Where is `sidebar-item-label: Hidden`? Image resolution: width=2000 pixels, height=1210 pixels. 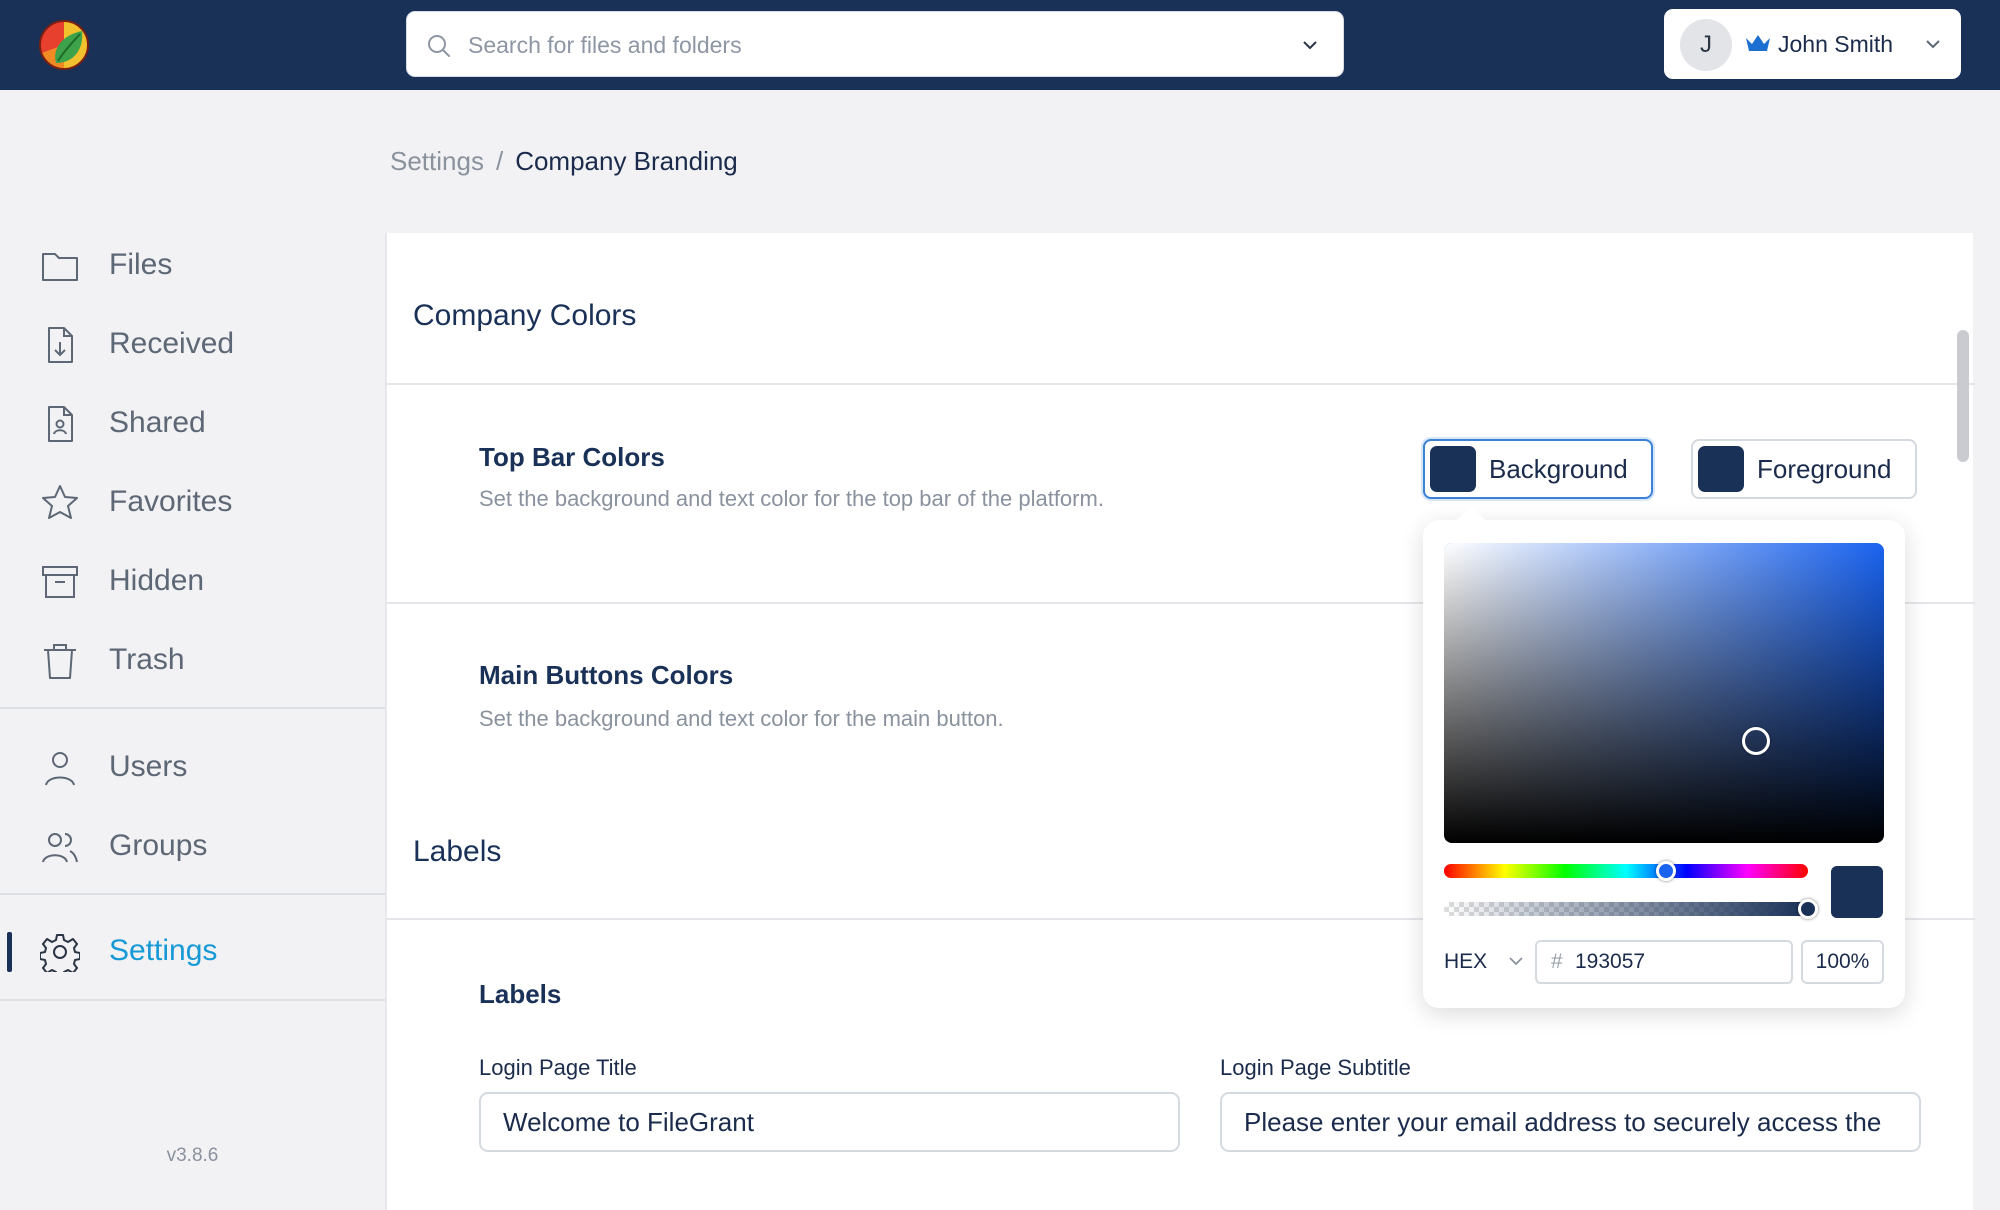 sidebar-item-label: Hidden is located at coordinates (157, 580).